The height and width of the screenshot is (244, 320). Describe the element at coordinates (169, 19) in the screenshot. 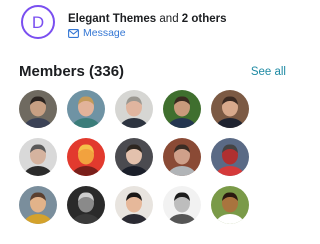

I see `group-title-suffix: and` at that location.